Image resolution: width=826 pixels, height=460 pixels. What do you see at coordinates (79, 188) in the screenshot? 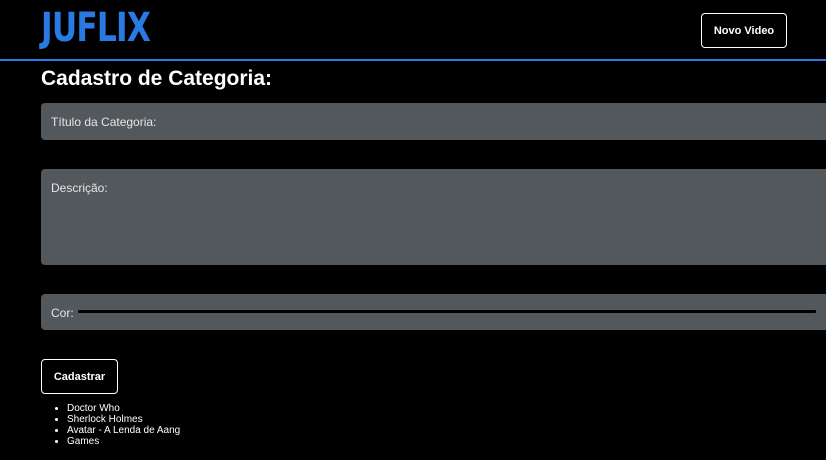
I see `description-label: Descrição:` at bounding box center [79, 188].